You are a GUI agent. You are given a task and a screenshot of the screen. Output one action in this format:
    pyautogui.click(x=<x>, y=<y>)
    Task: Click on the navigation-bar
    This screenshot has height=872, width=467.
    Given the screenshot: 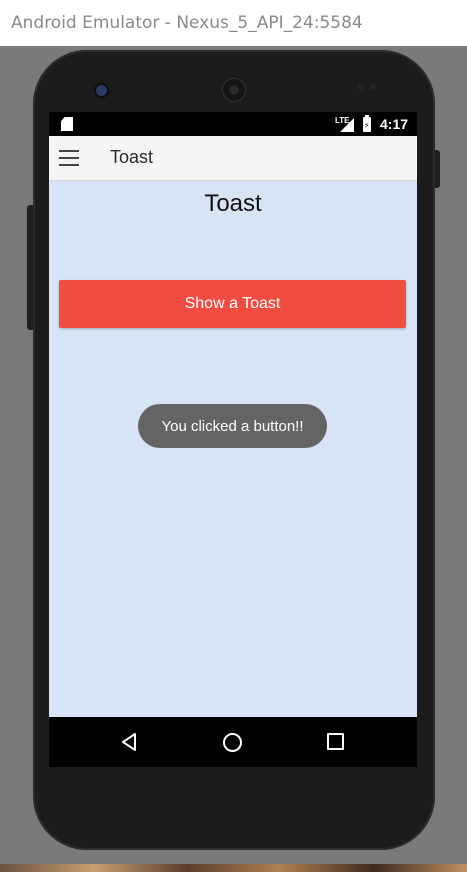 What is the action you would take?
    pyautogui.click(x=233, y=742)
    